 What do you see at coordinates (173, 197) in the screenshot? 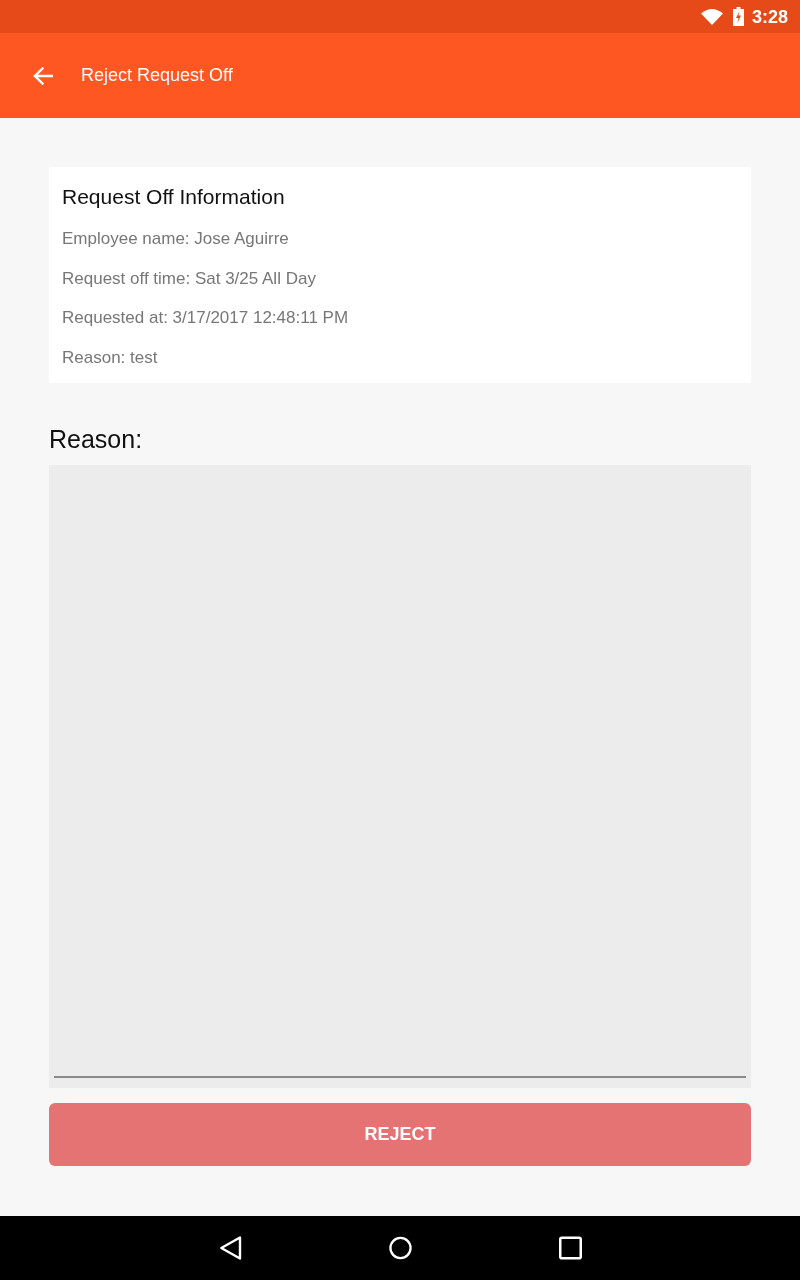
I see `card-title: Request Off Information` at bounding box center [173, 197].